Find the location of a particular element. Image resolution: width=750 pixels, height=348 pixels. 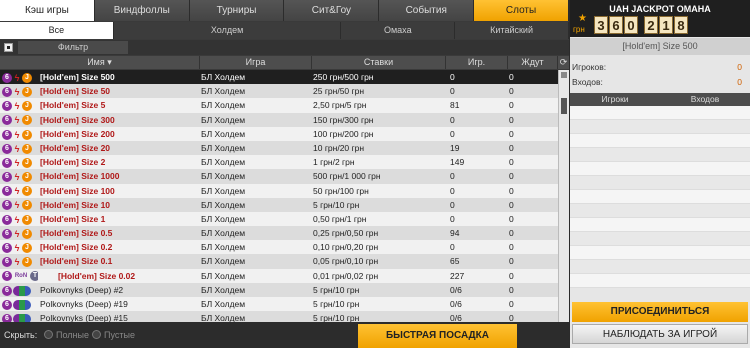

table-name: [Hold'em] Size 0.2 is located at coordinates (76, 247).